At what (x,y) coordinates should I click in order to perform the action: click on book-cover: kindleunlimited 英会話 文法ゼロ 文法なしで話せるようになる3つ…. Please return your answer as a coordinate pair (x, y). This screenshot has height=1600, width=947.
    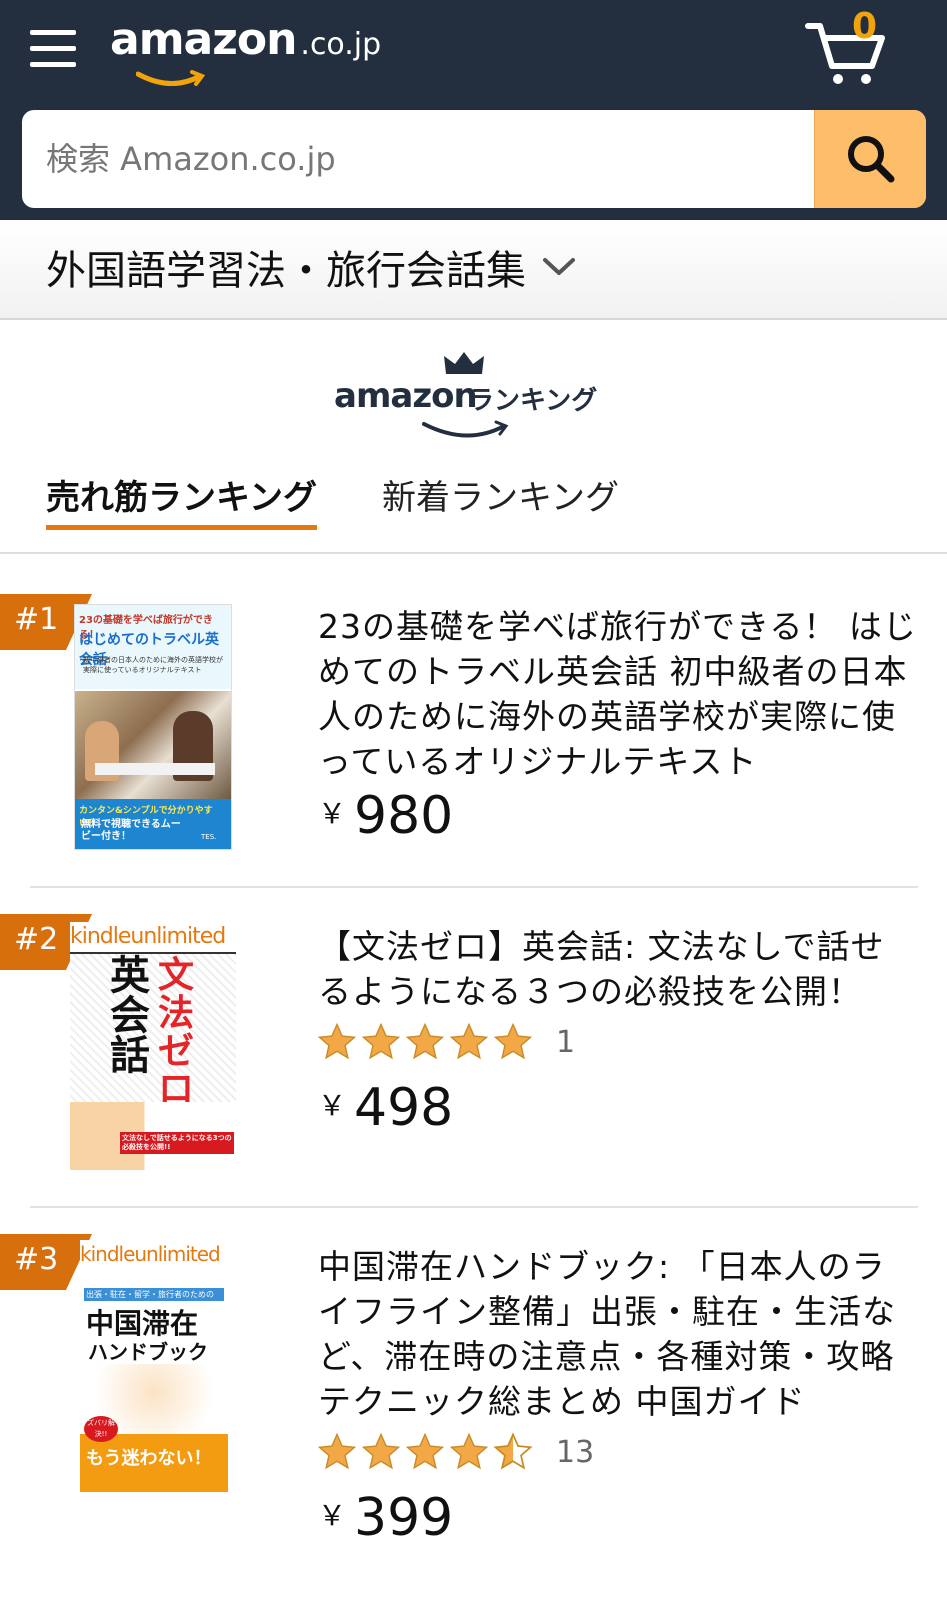
    Looking at the image, I should click on (153, 1046).